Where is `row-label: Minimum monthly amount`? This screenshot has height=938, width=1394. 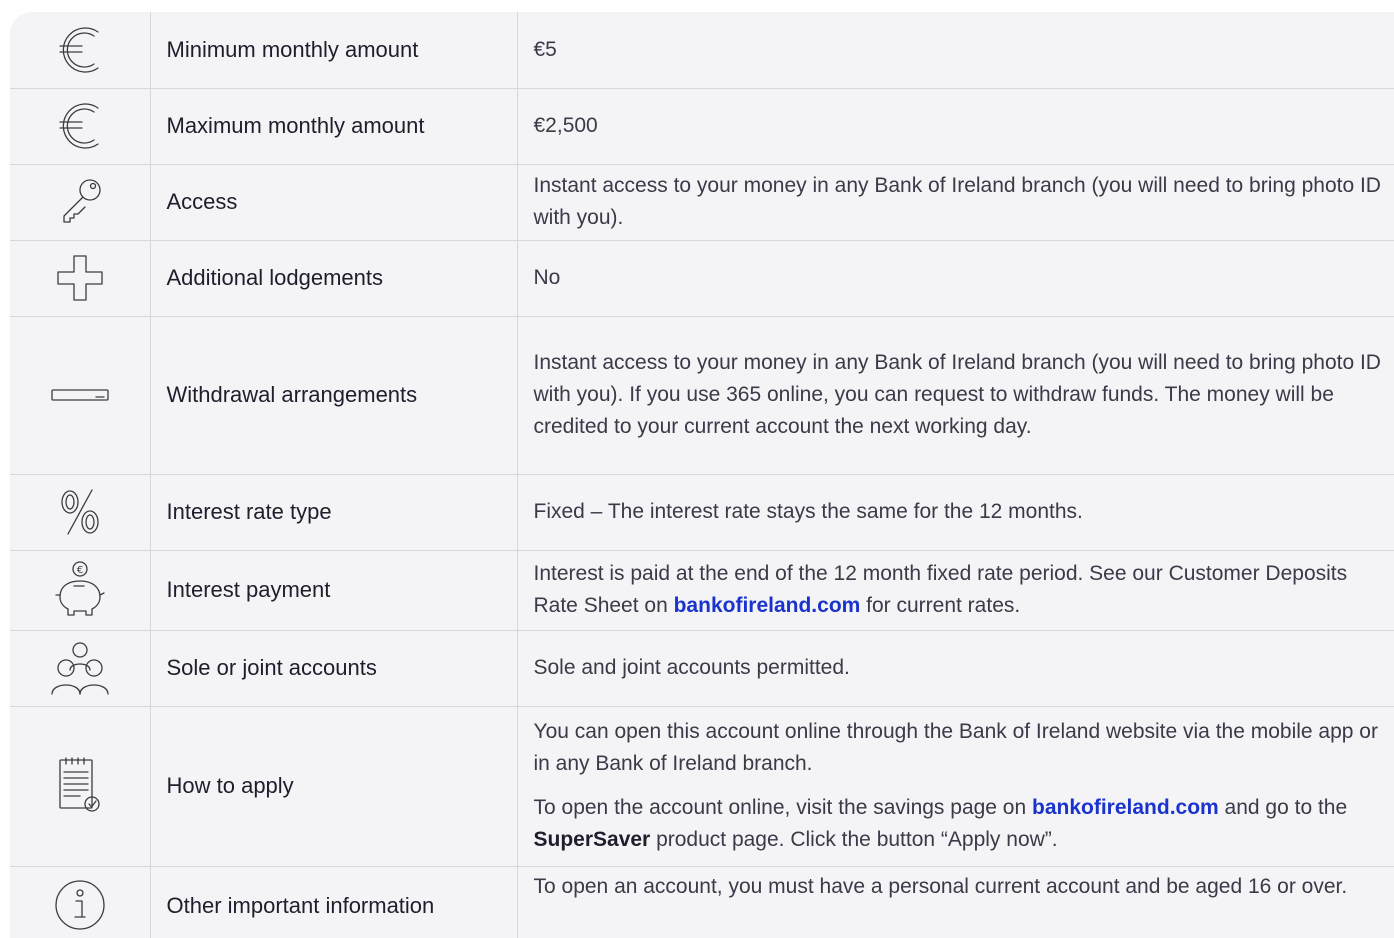 row-label: Minimum monthly amount is located at coordinates (334, 50).